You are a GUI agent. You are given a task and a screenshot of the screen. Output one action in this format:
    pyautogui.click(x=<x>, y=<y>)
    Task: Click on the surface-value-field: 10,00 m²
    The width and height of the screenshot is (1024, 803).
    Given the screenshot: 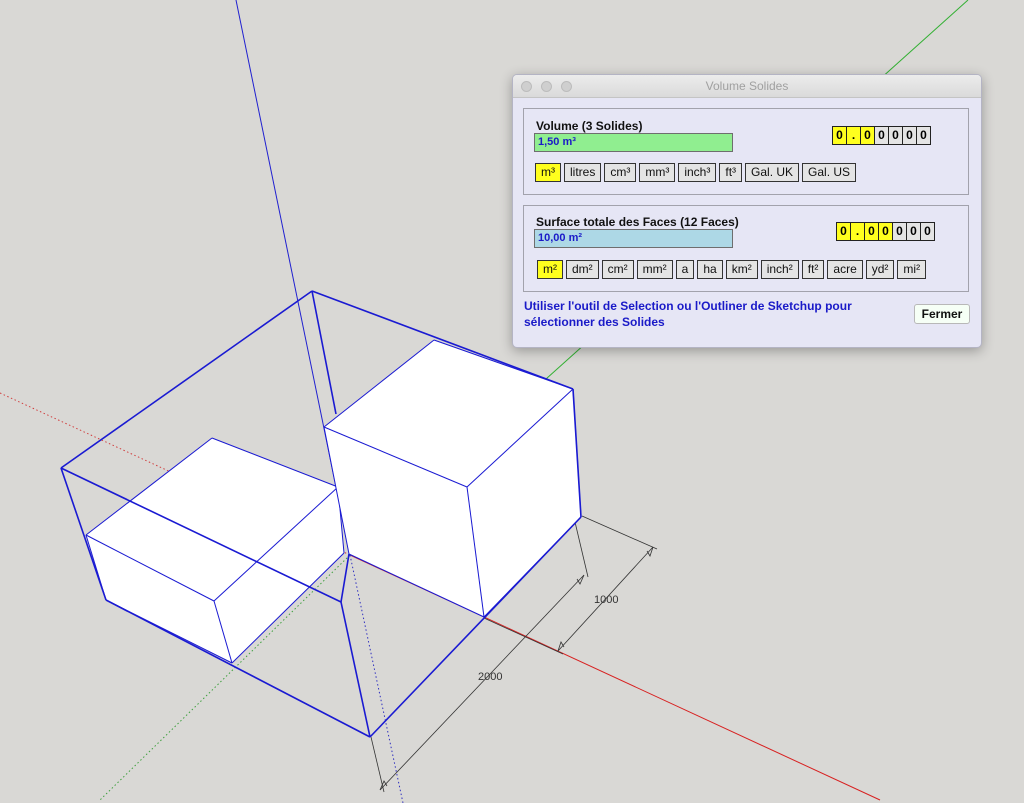 What is the action you would take?
    pyautogui.click(x=633, y=238)
    